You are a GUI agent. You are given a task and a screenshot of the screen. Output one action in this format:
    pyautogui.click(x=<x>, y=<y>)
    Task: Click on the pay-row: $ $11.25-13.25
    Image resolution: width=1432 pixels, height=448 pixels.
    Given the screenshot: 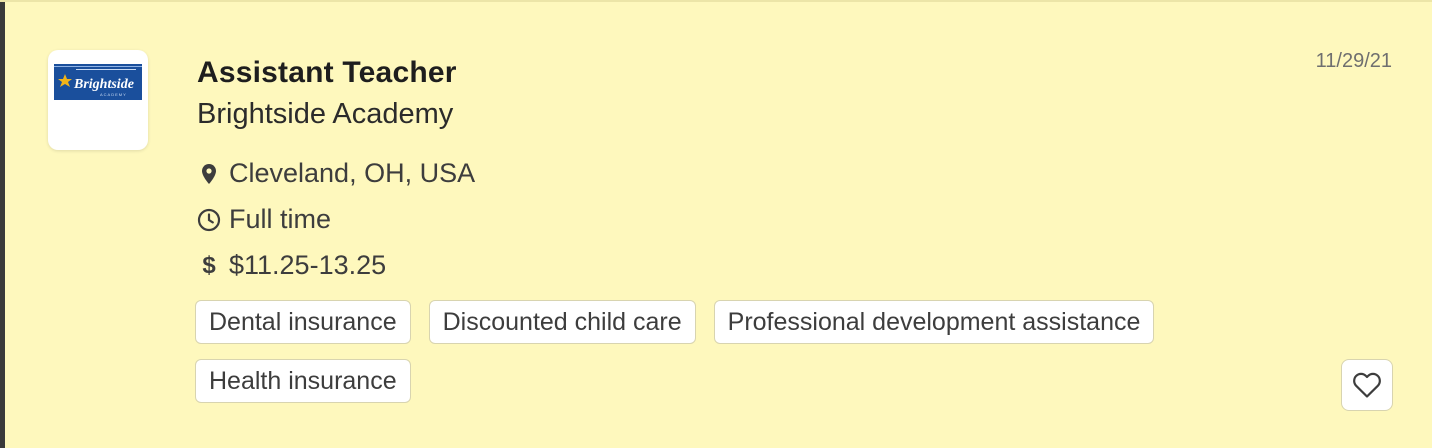 What is the action you would take?
    pyautogui.click(x=291, y=265)
    